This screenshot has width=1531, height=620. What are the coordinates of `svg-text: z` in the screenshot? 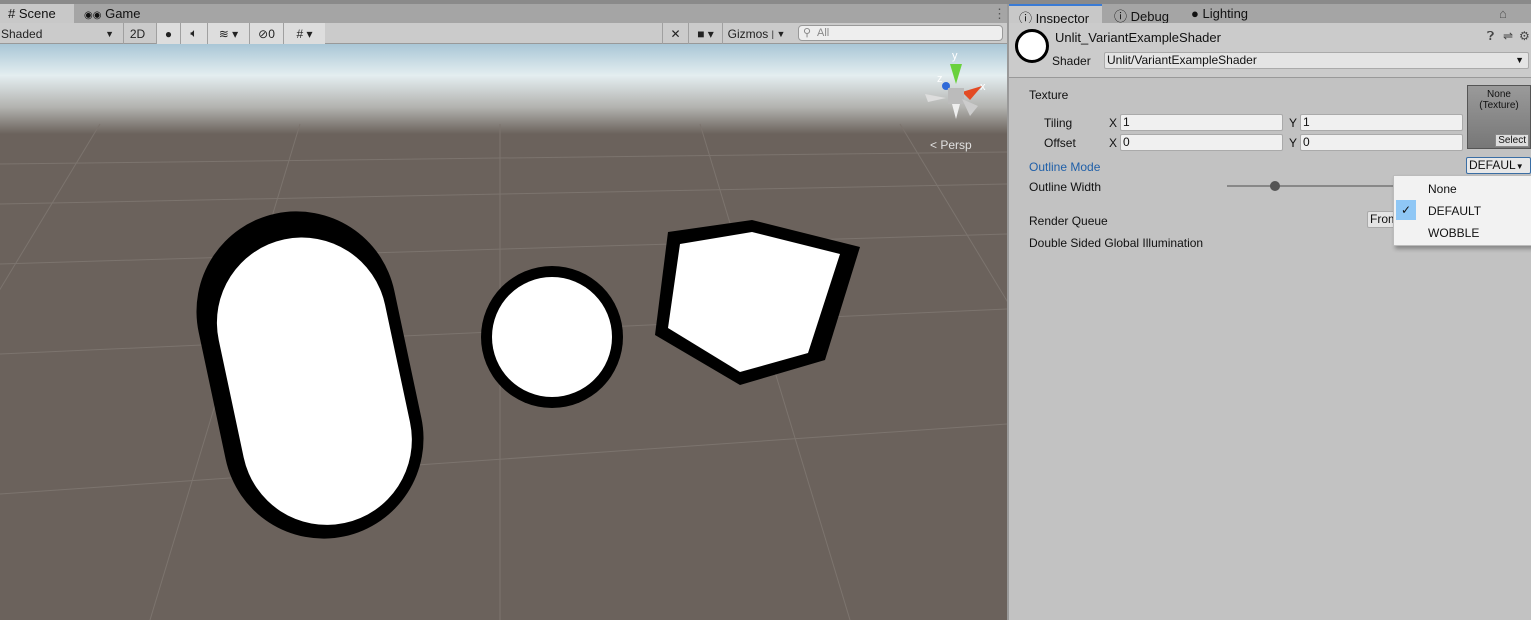 It's located at (940, 79).